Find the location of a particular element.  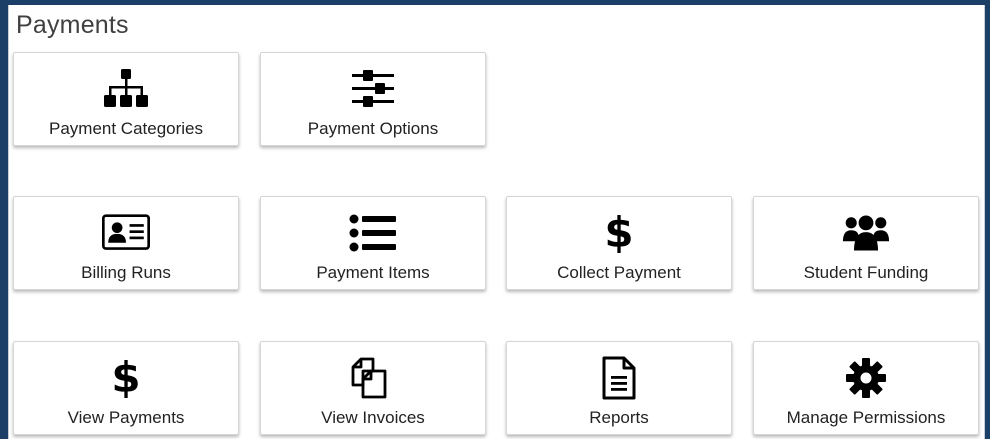

page-title: Payments is located at coordinates (72, 25).